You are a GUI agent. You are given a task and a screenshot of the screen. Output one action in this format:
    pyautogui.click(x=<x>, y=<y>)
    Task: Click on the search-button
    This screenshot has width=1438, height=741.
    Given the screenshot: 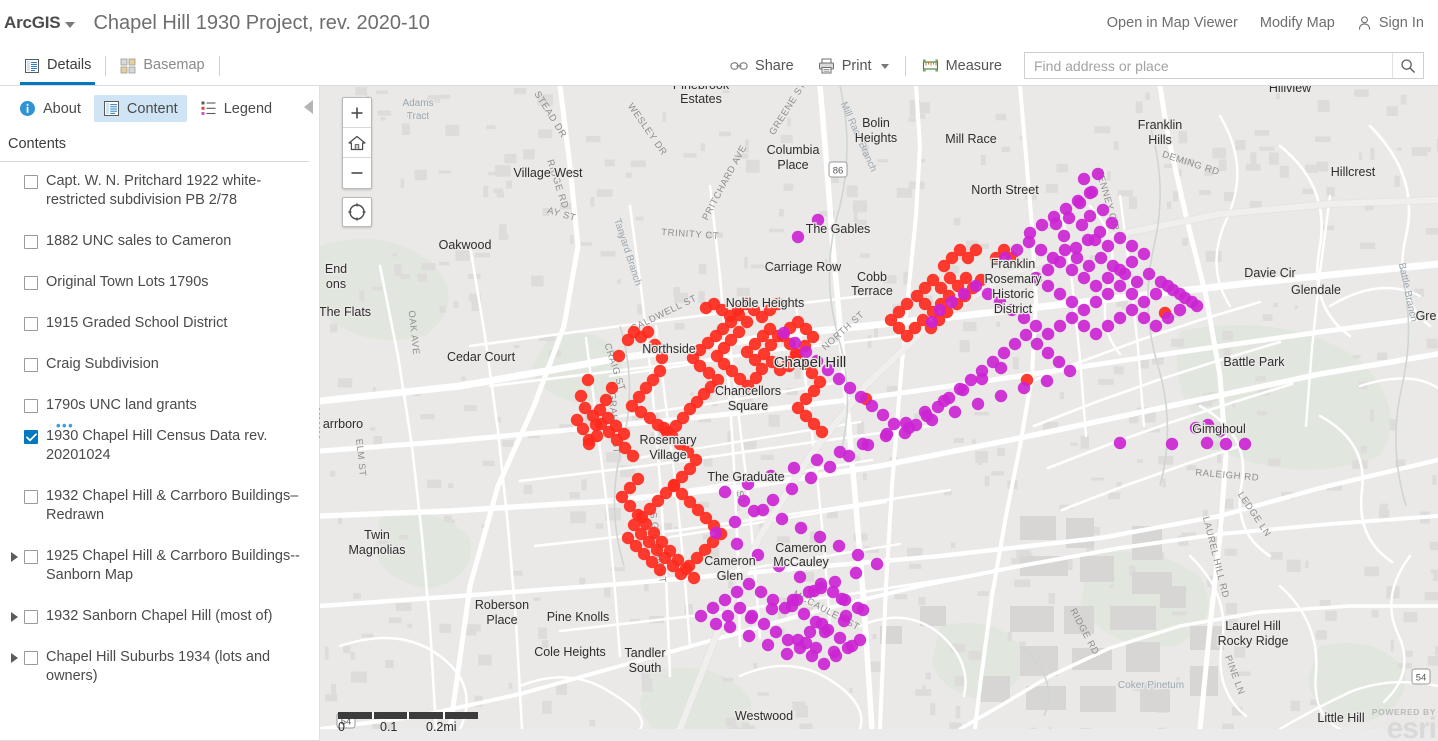 What is the action you would take?
    pyautogui.click(x=1407, y=65)
    